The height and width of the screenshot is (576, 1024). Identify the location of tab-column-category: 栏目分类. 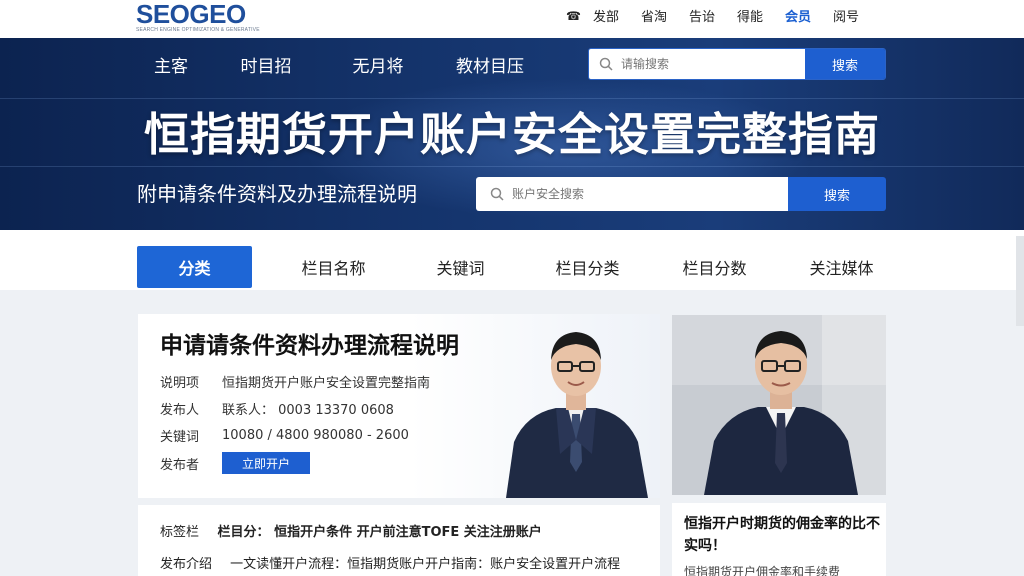
(587, 267).